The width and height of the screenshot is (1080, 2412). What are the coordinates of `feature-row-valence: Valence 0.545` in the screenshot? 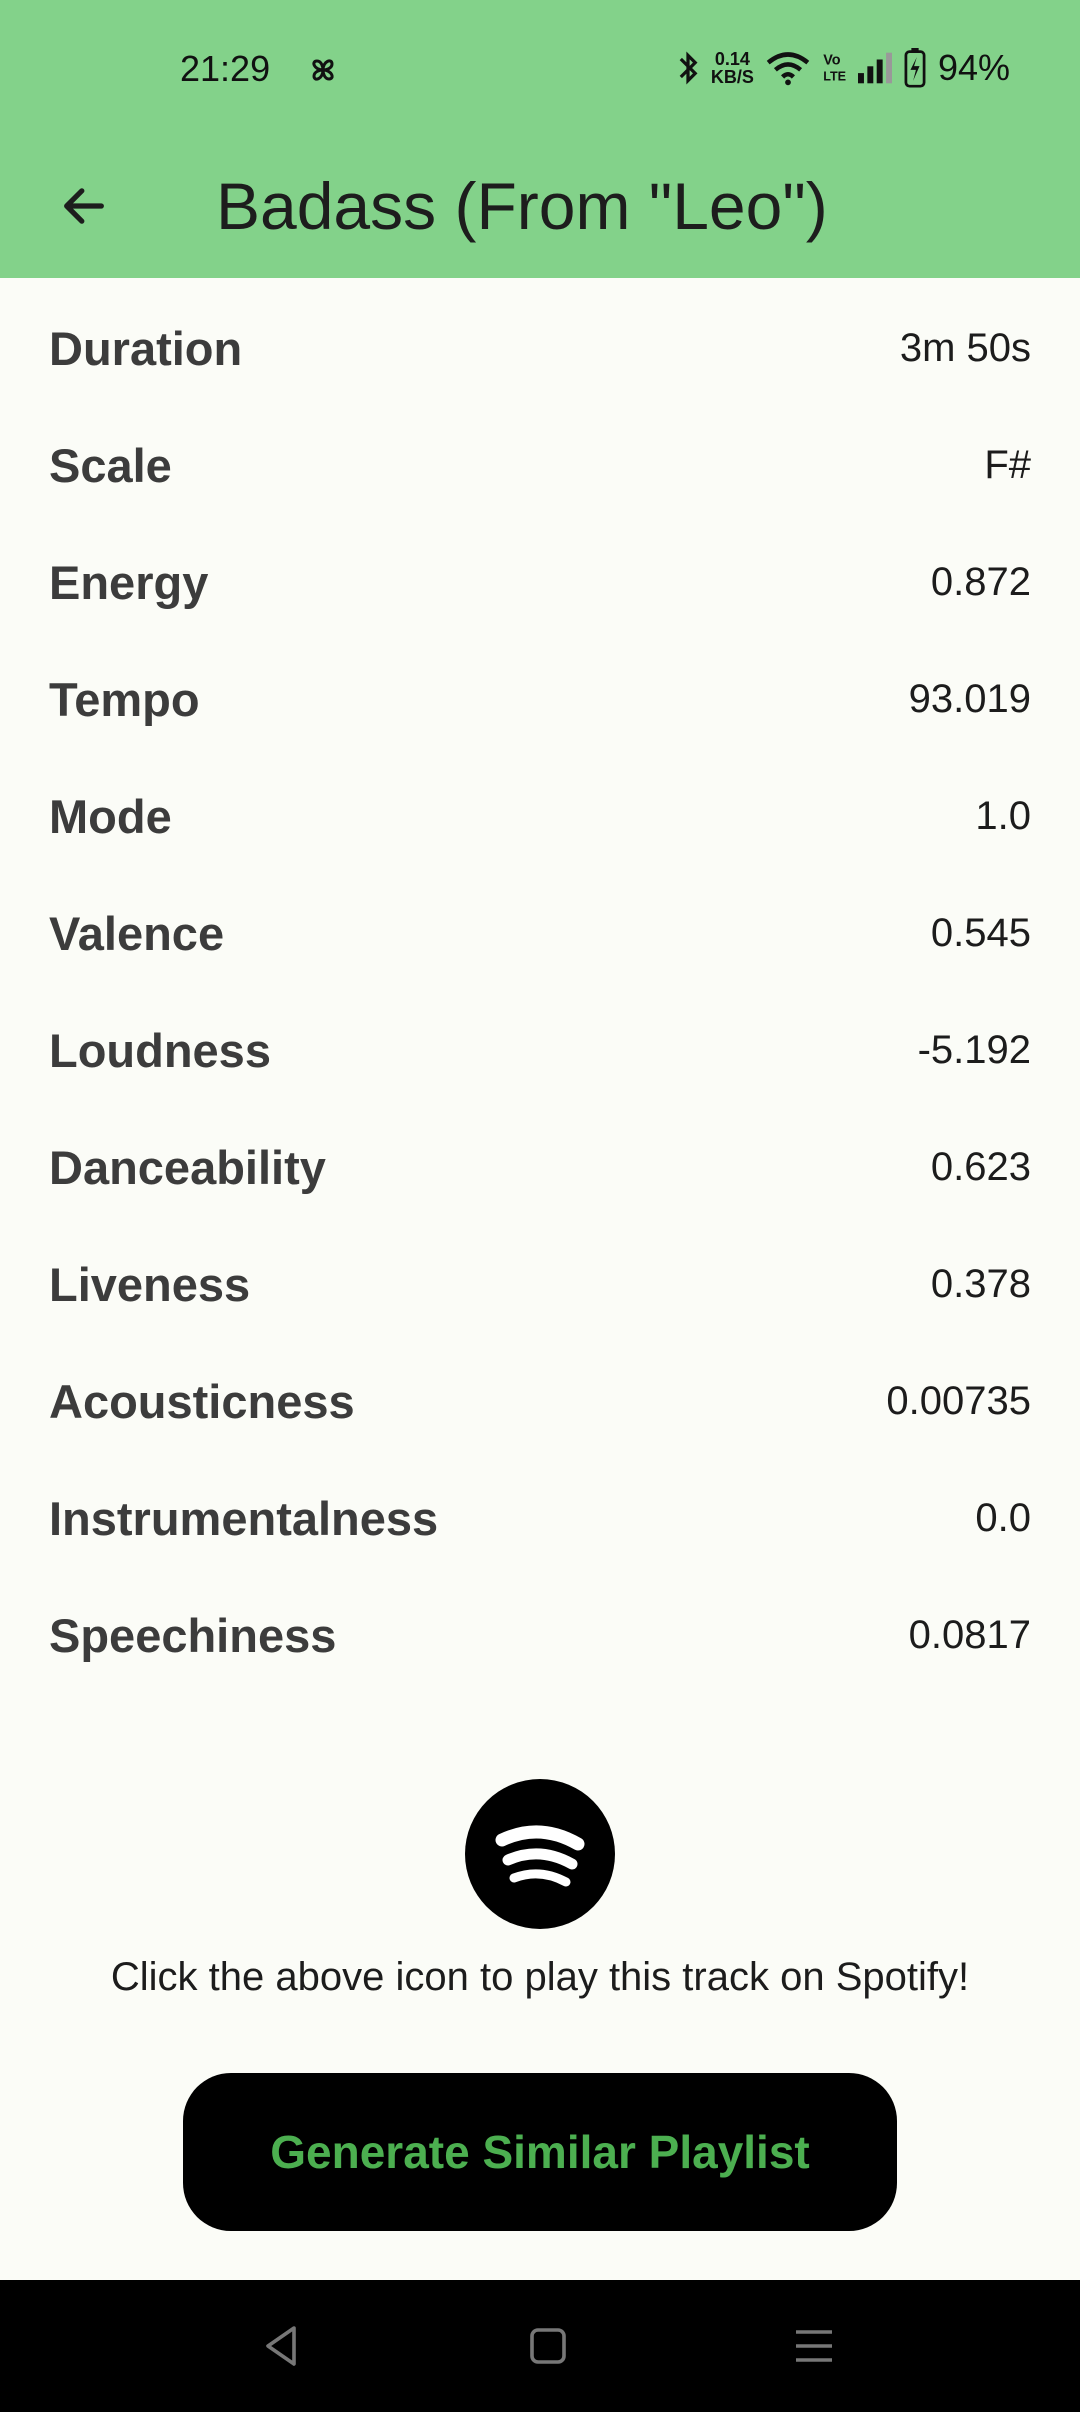 It's located at (540, 933).